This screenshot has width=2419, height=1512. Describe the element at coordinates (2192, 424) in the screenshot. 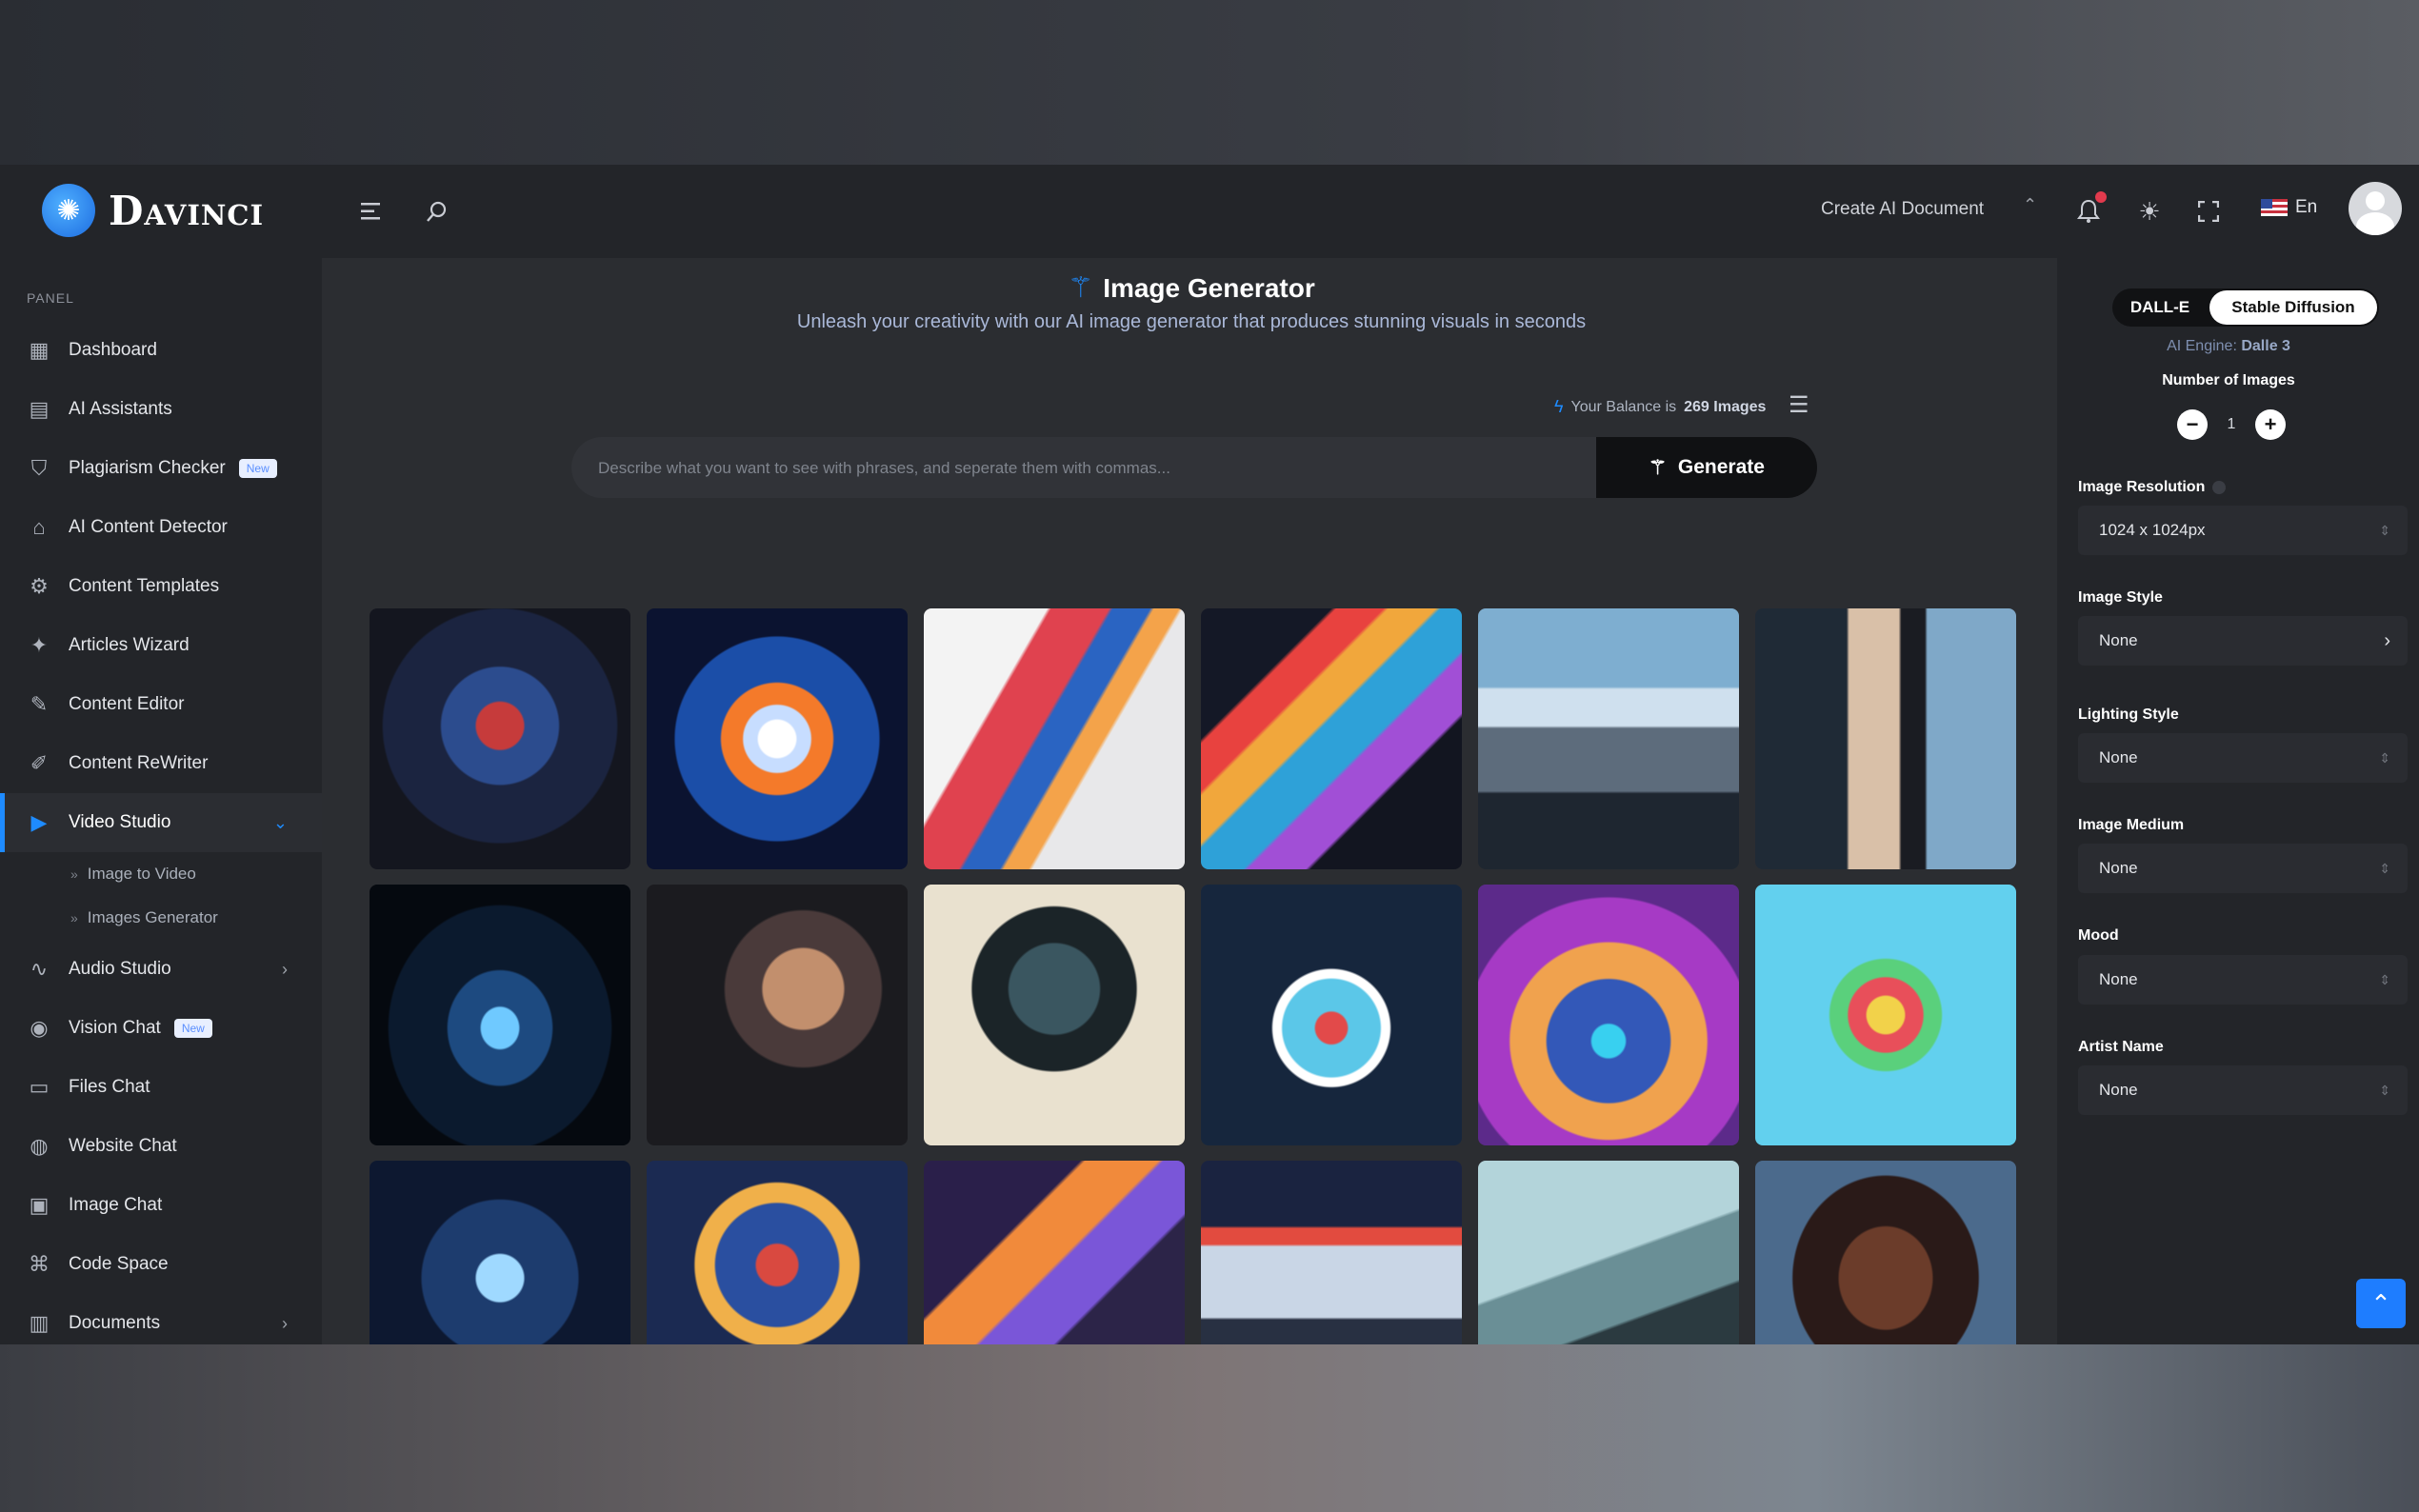

I see `minus-icon: −` at that location.